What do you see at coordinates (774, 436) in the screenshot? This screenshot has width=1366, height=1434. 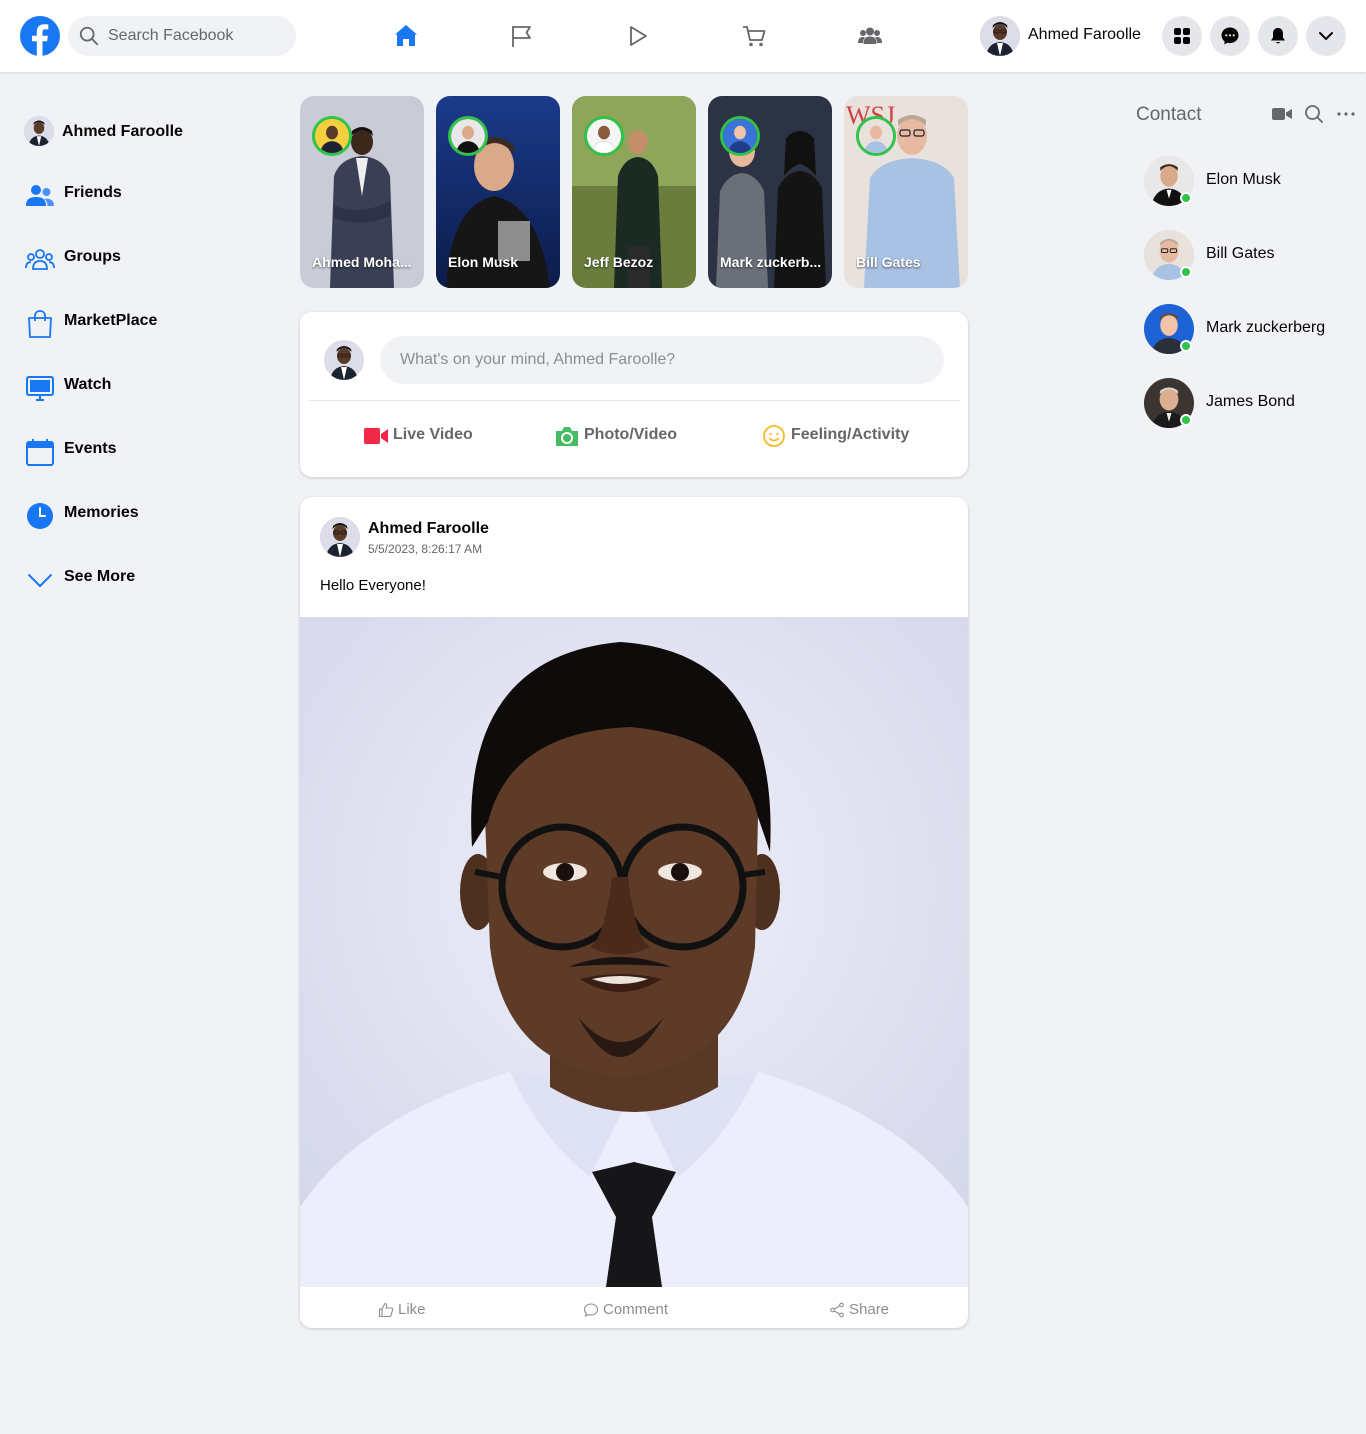 I see `smiley-icon` at bounding box center [774, 436].